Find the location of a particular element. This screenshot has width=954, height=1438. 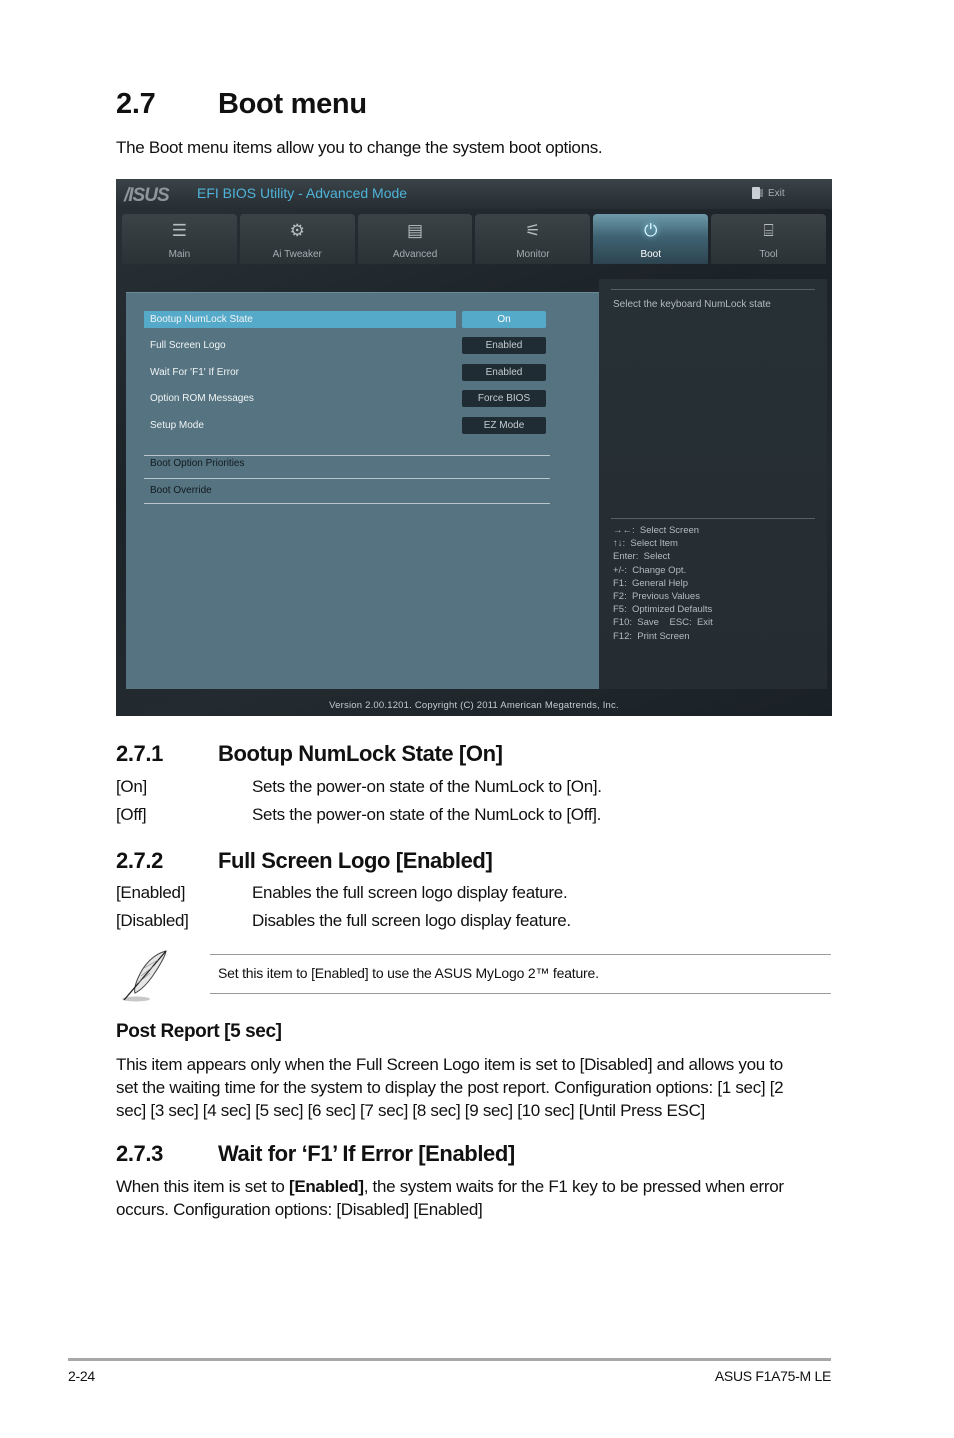

subsection-heading-271: 2.7.1 Bootup NumLock State [On] is located at coordinates (309, 754).